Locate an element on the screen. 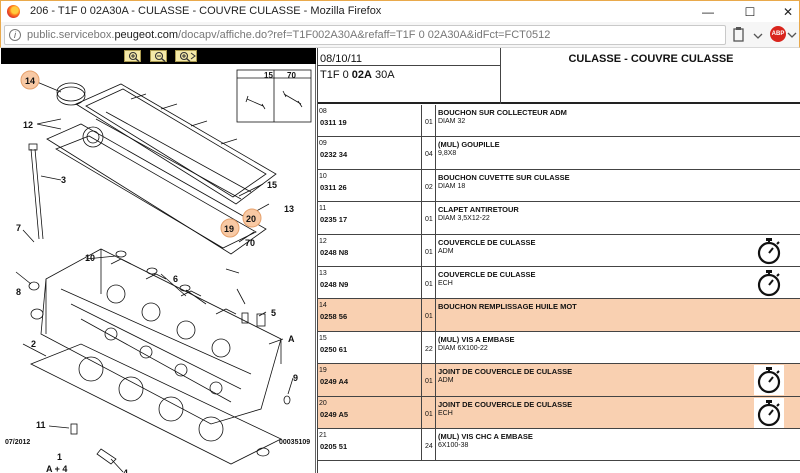 This screenshot has height=473, width=800. callout-4: 4 is located at coordinates (125, 470).